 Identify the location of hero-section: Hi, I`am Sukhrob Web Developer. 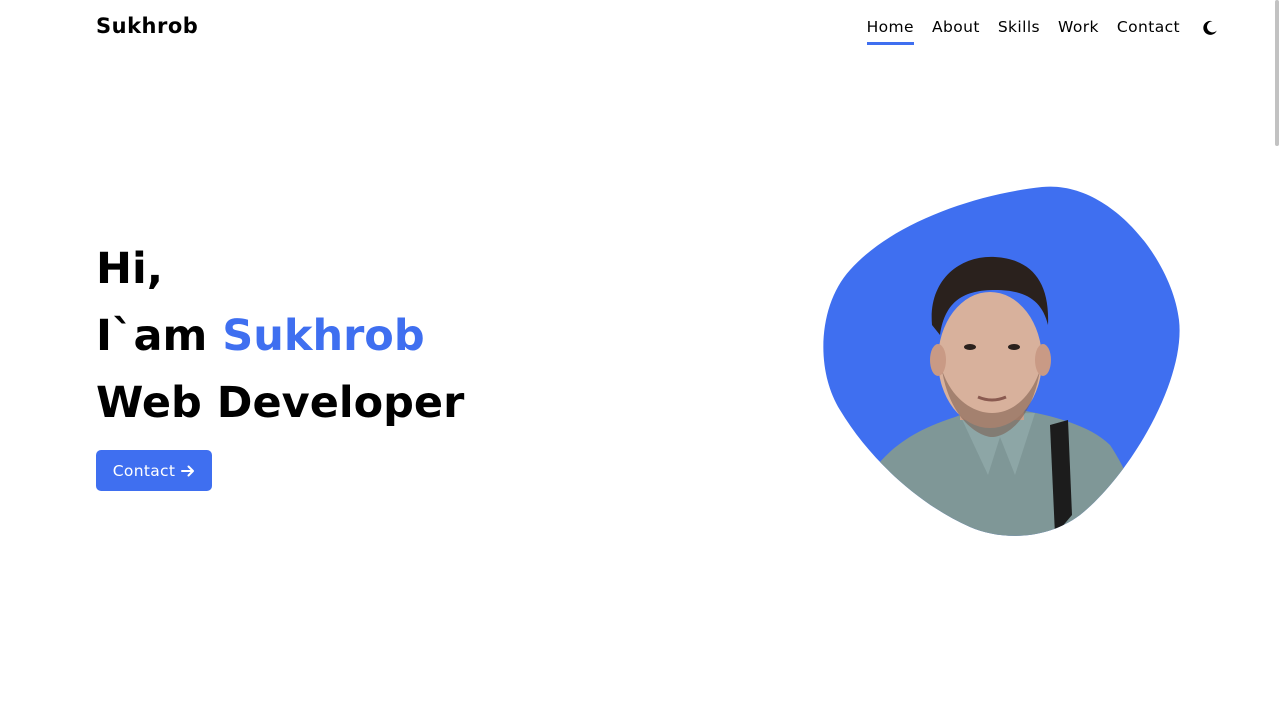
(356, 336).